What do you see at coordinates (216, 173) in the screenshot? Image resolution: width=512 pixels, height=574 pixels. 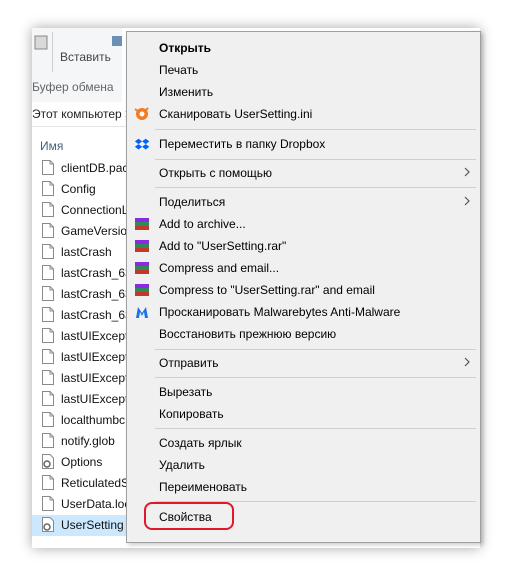 I see `menu-item-open-with-label: Открыть с помощью` at bounding box center [216, 173].